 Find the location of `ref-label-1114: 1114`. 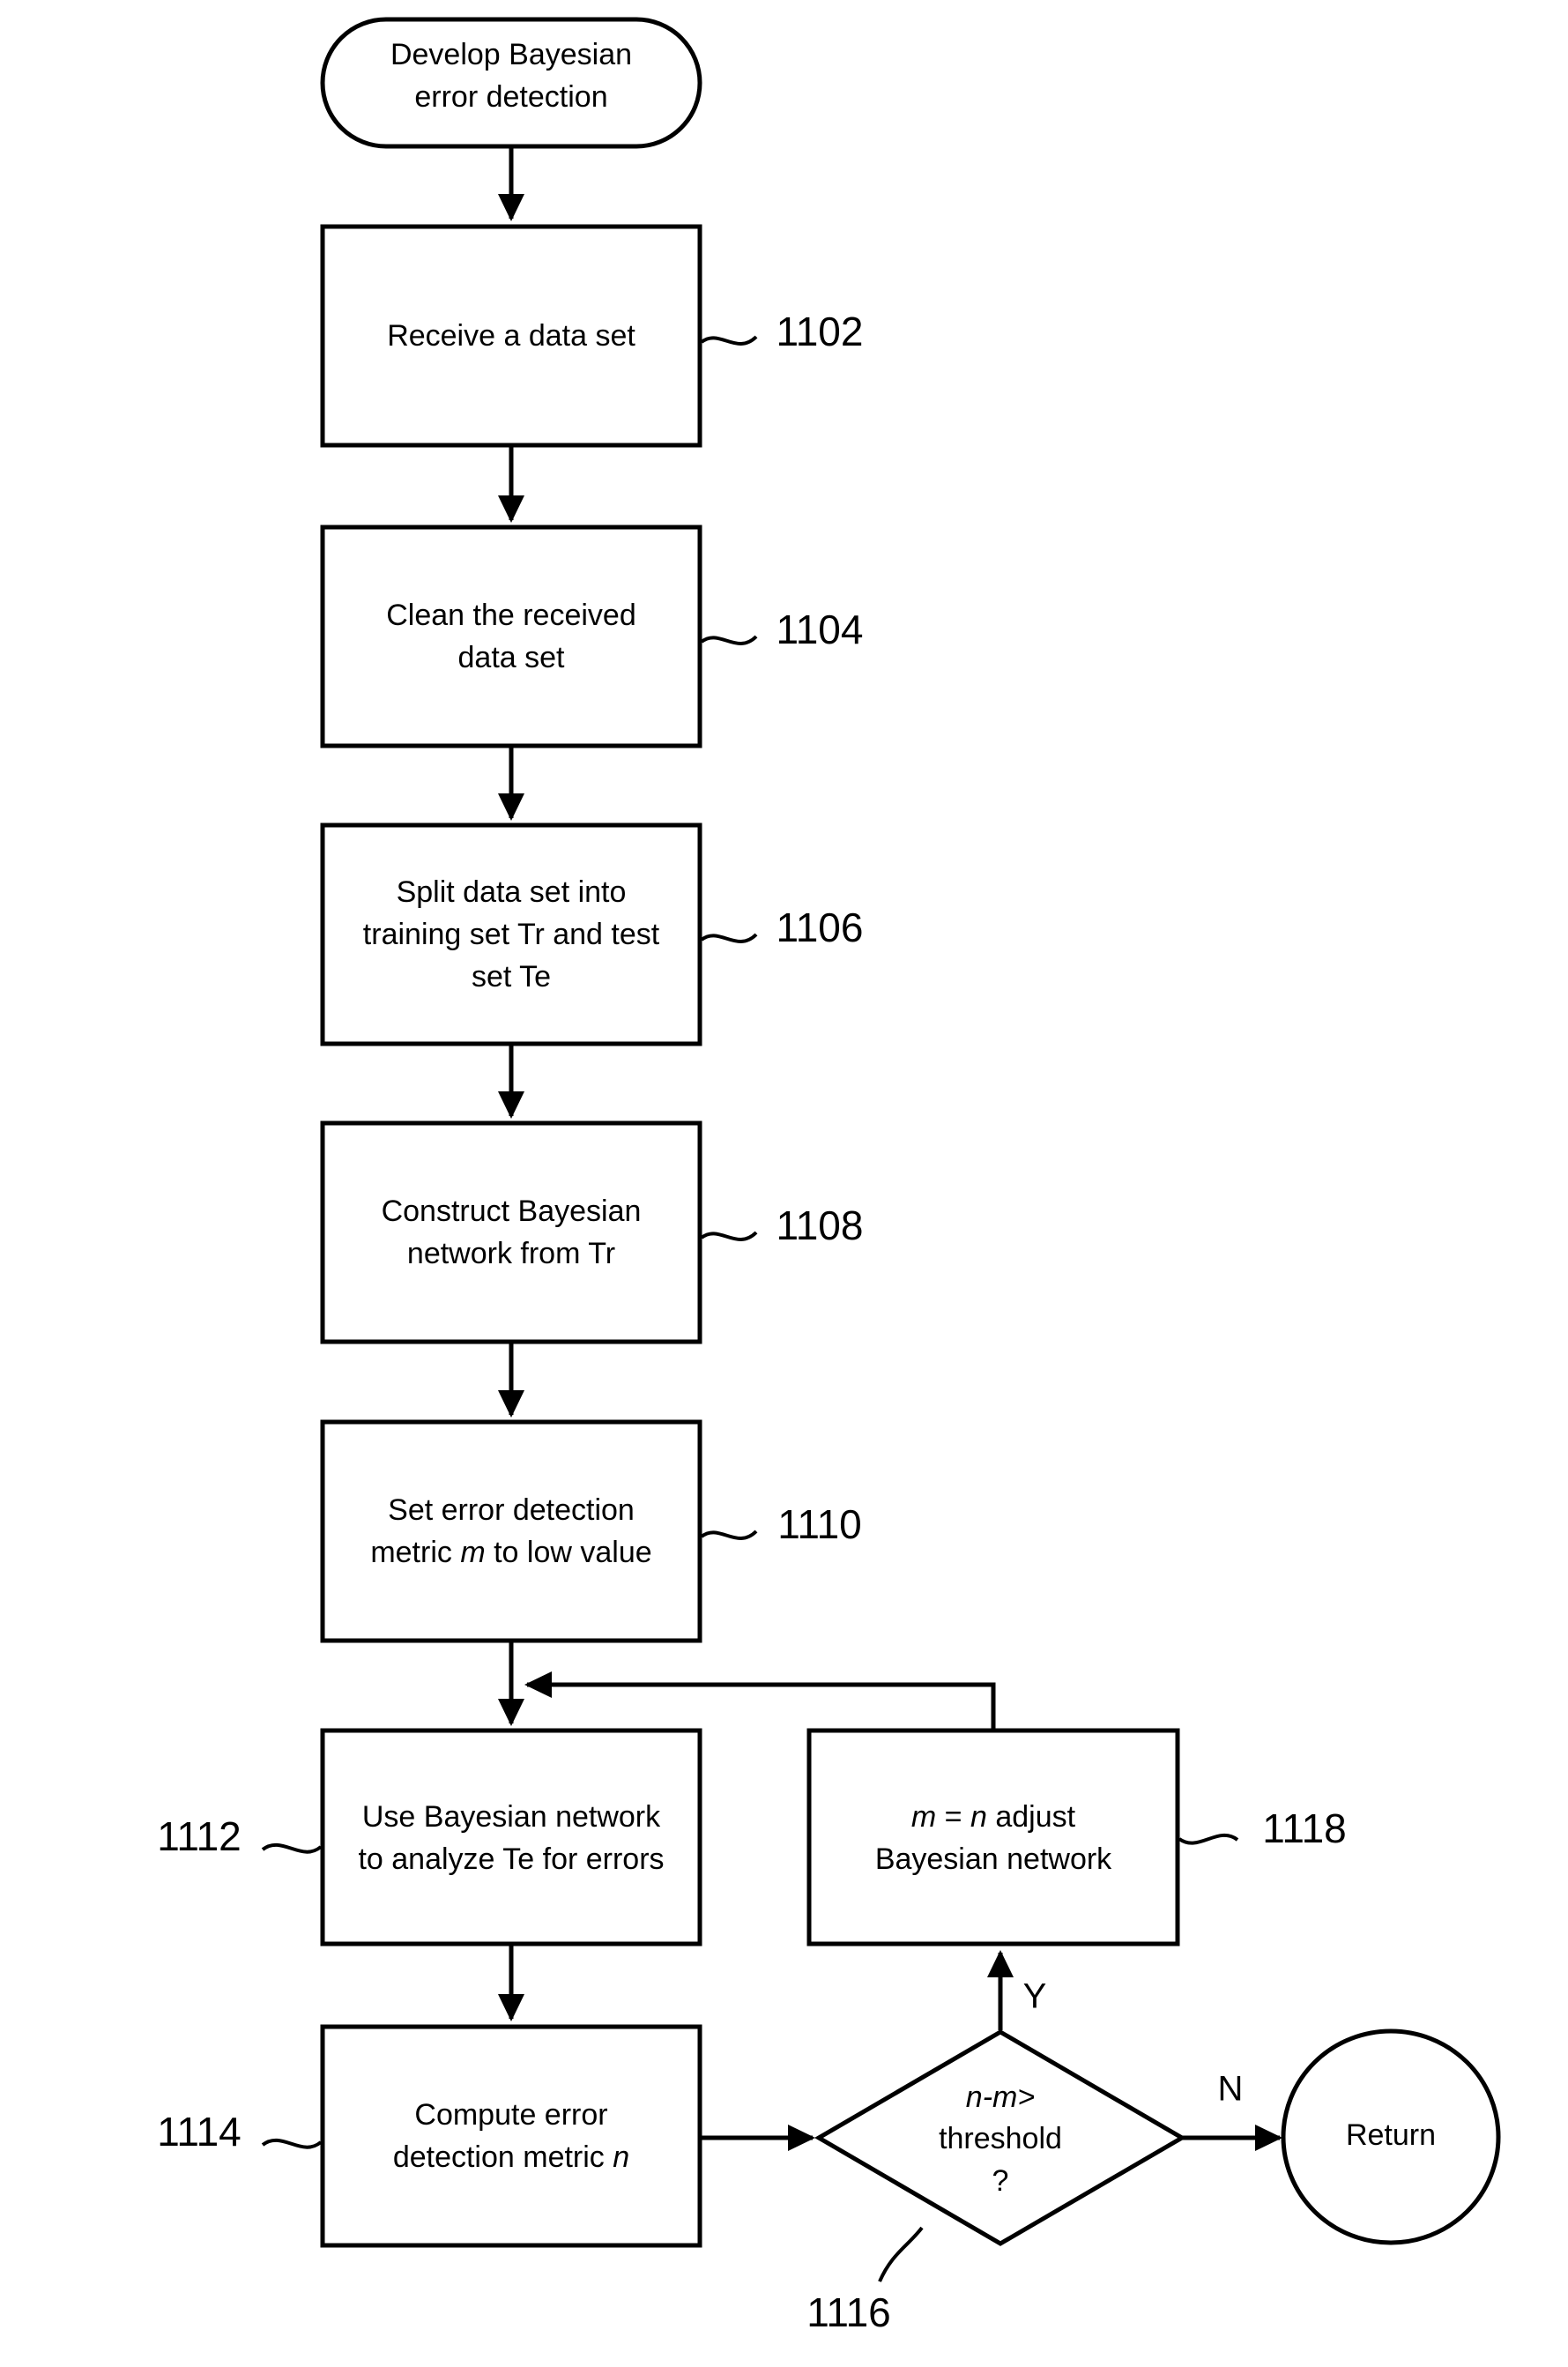

ref-label-1114: 1114 is located at coordinates (199, 2132).